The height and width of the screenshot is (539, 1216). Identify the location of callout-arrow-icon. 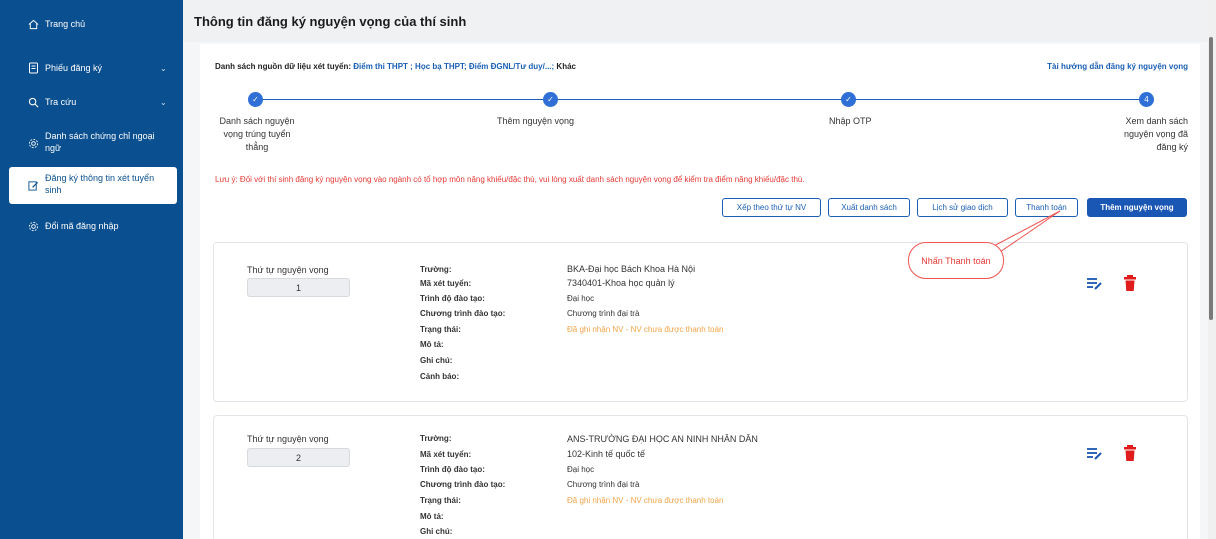
(1025, 231).